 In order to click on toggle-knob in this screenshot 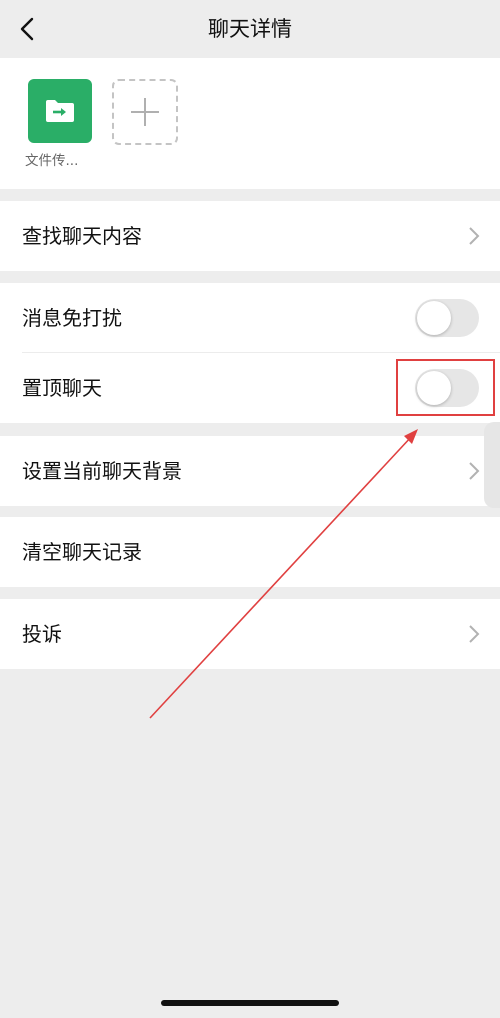, I will do `click(434, 318)`.